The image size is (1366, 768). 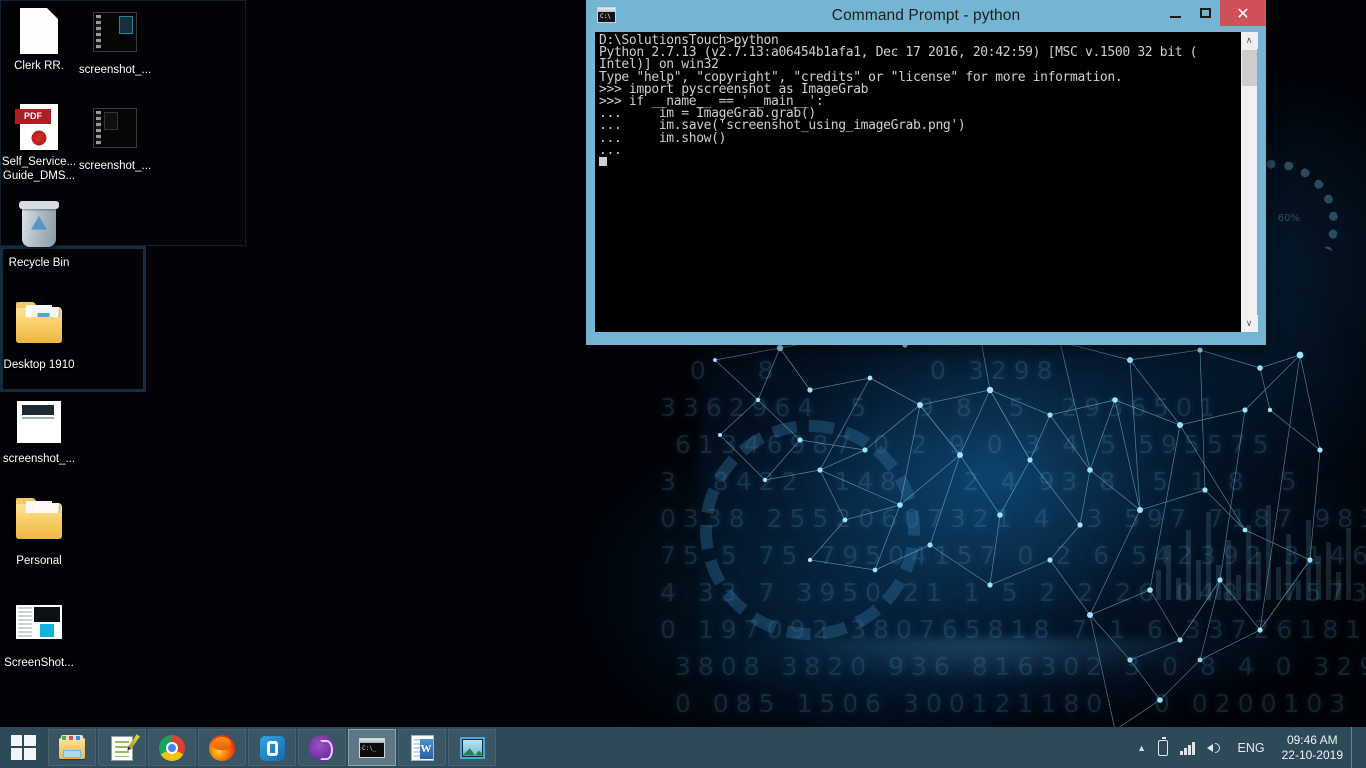 I want to click on notepad-plus-plus-icon, so click(x=124, y=747).